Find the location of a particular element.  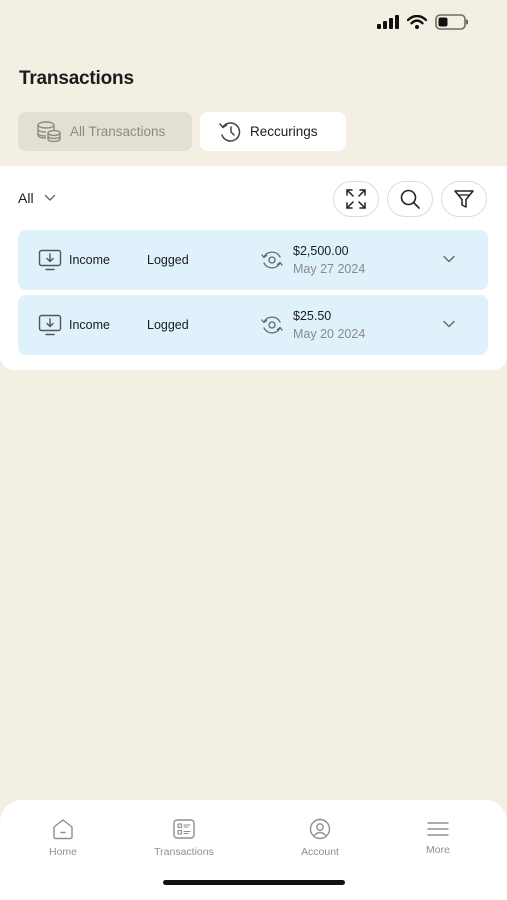

transactions-icon is located at coordinates (184, 829).